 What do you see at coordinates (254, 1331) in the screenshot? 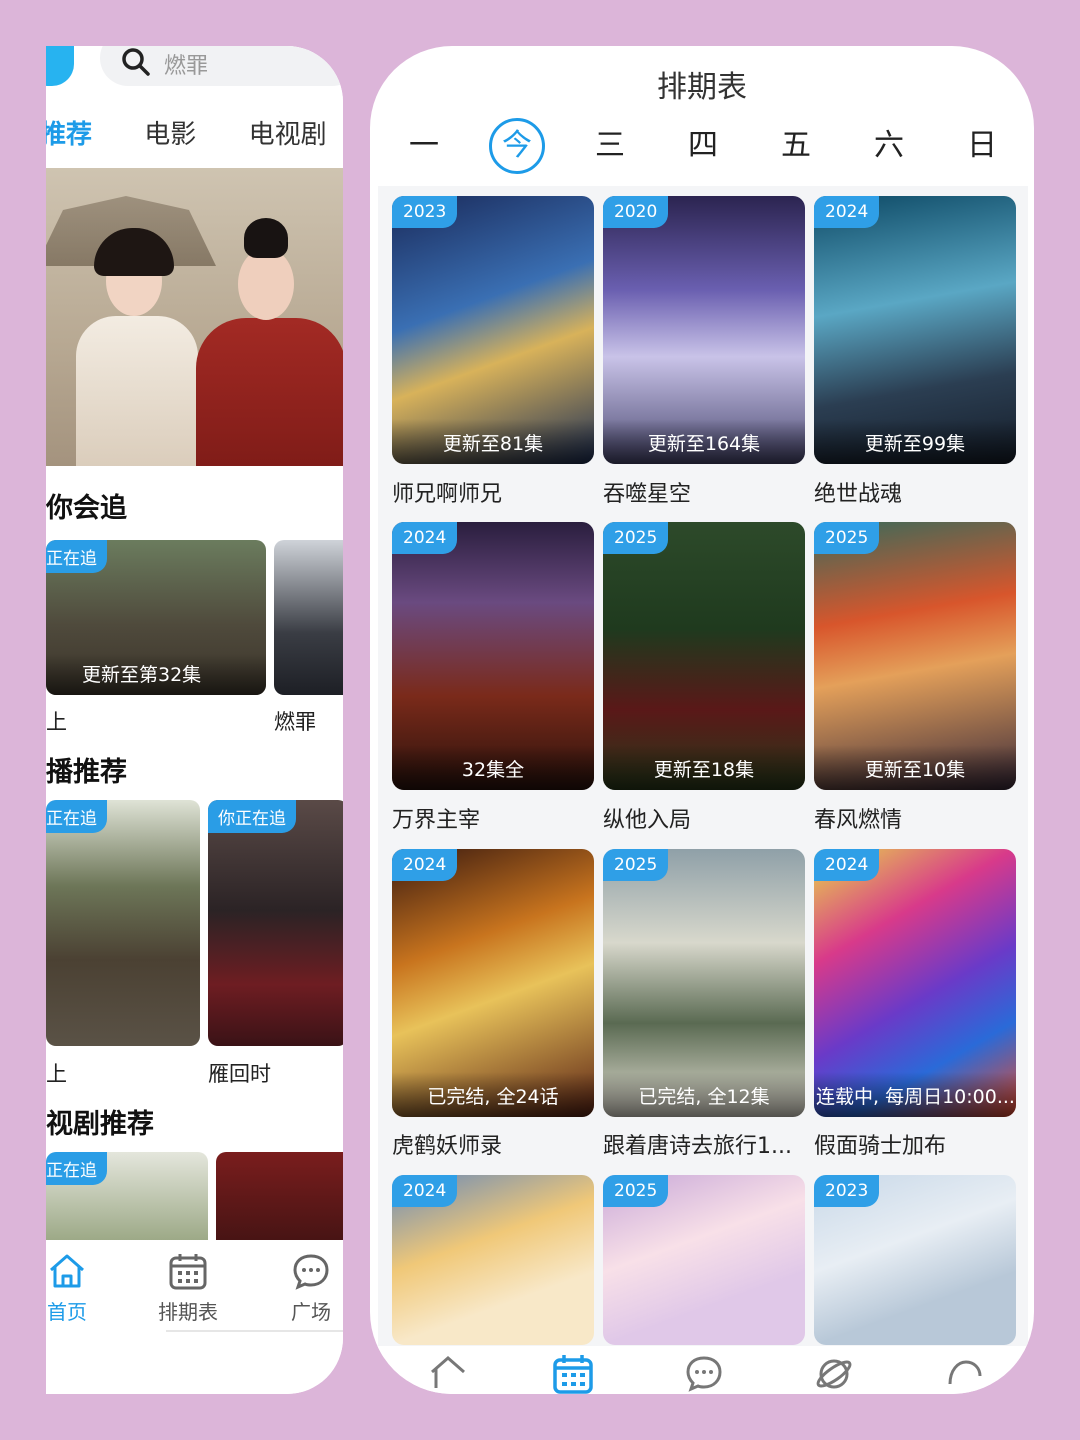
I see `tabbar-divider` at bounding box center [254, 1331].